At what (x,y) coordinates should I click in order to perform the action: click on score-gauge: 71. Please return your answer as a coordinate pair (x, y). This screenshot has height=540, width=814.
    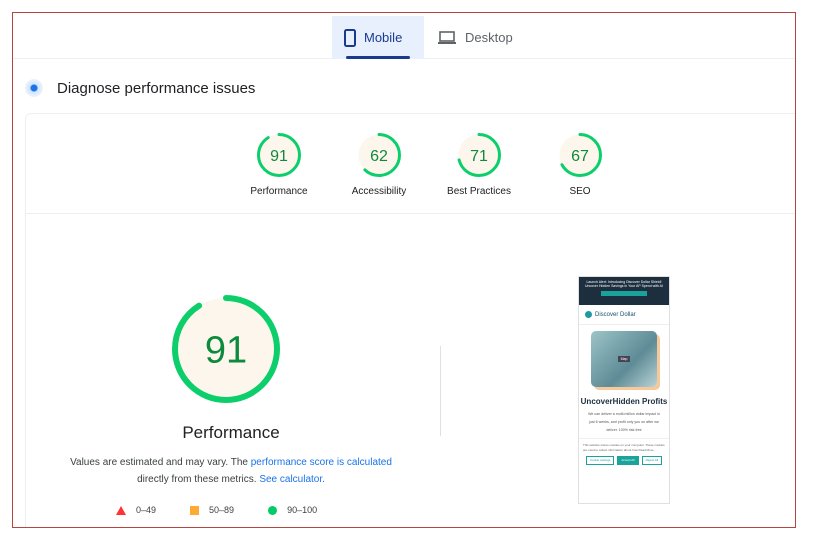
    Looking at the image, I should click on (479, 155).